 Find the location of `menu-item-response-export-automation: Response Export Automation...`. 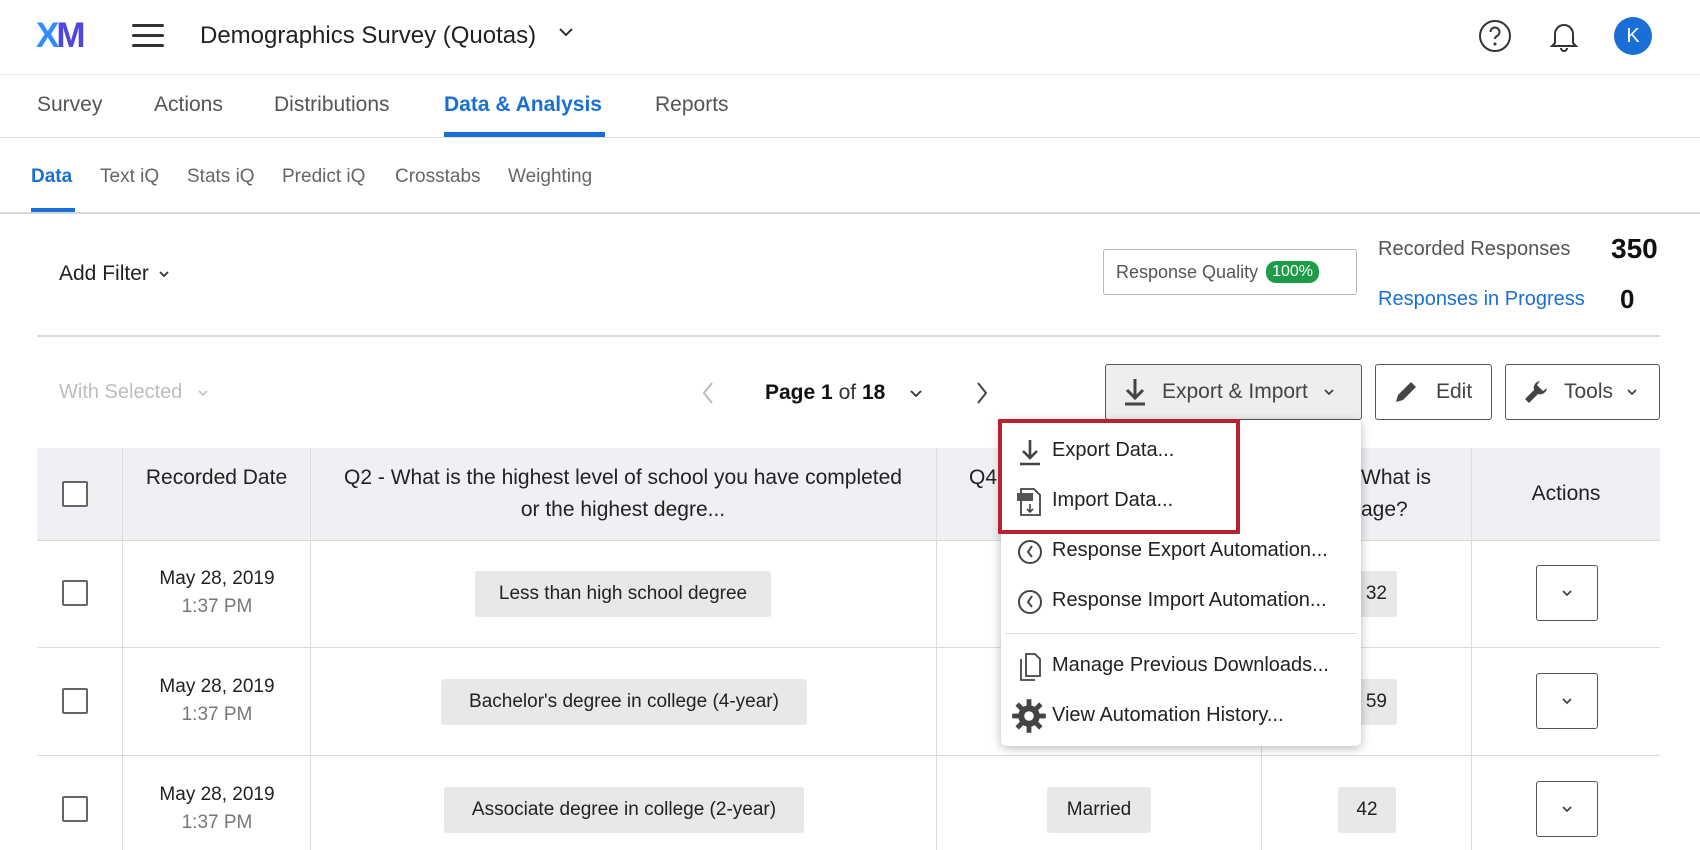

menu-item-response-export-automation: Response Export Automation... is located at coordinates (1181, 551).